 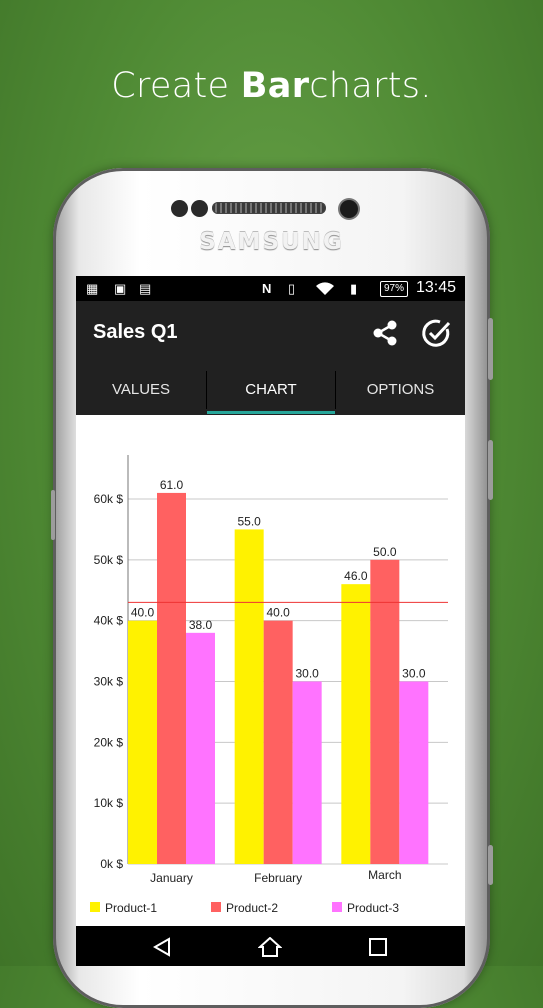 What do you see at coordinates (370, 86) in the screenshot?
I see `headline-suffix: charts.` at bounding box center [370, 86].